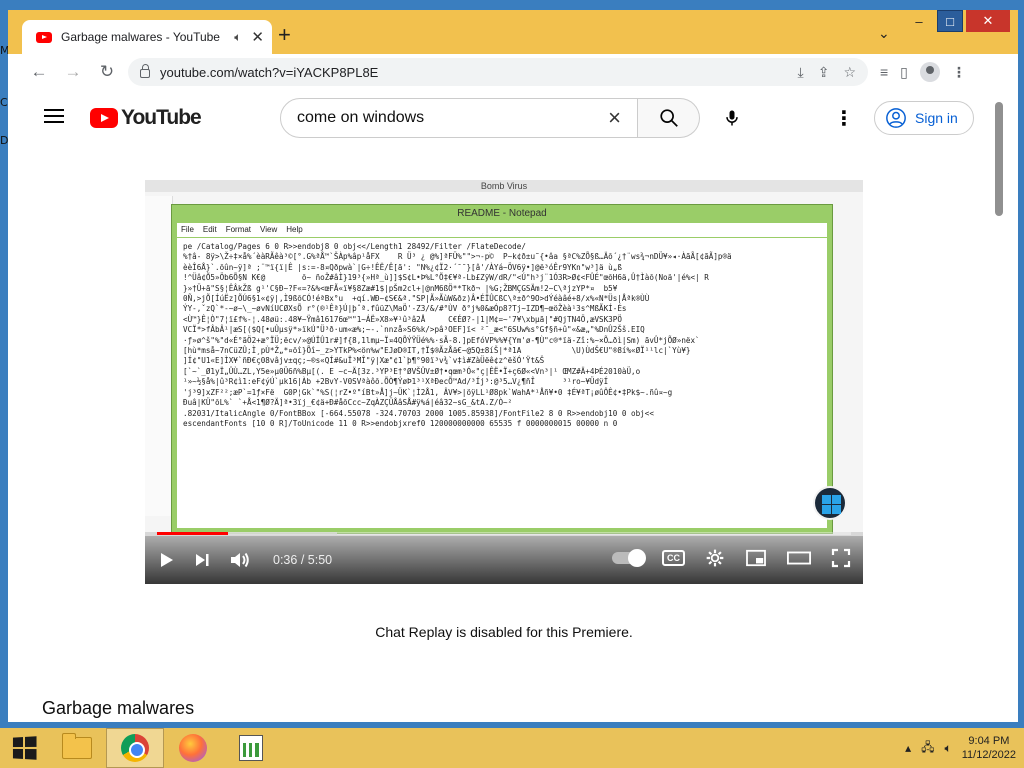 This screenshot has width=1024, height=768. I want to click on chrome-menu-icon: ⋮, so click(959, 72).